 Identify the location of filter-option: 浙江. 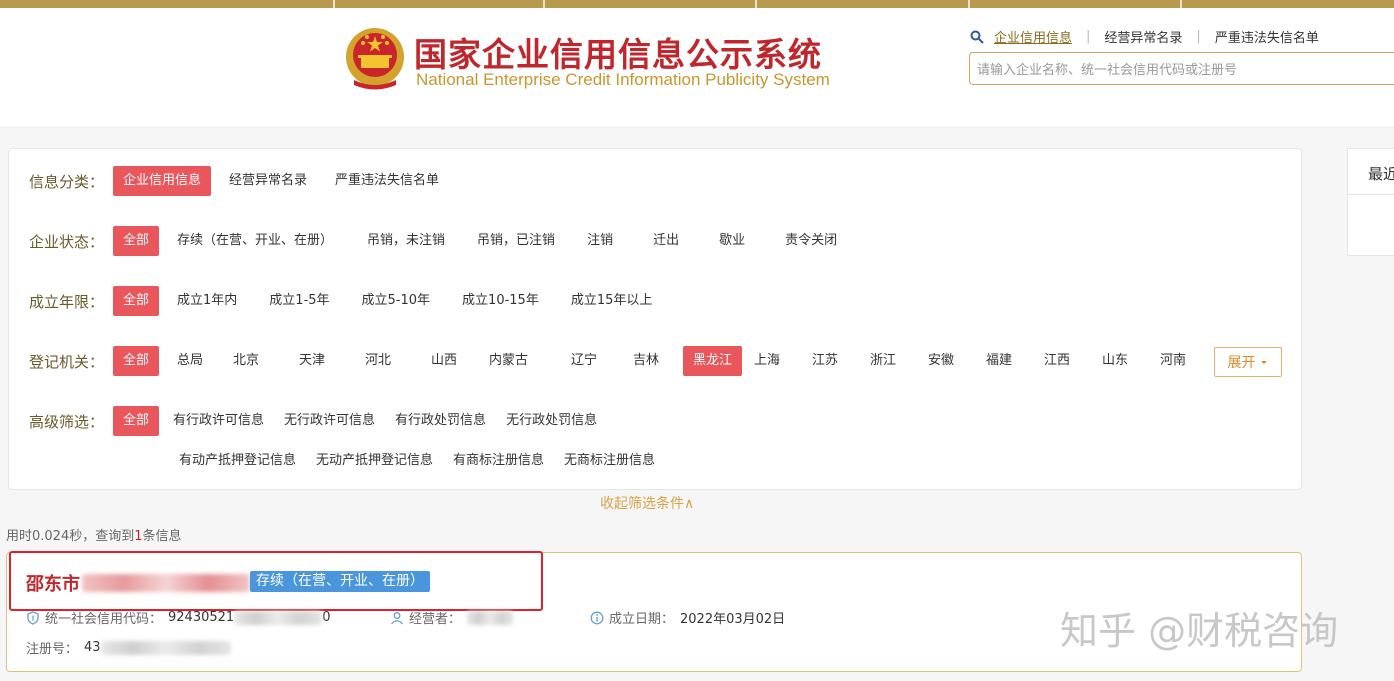
(895, 361).